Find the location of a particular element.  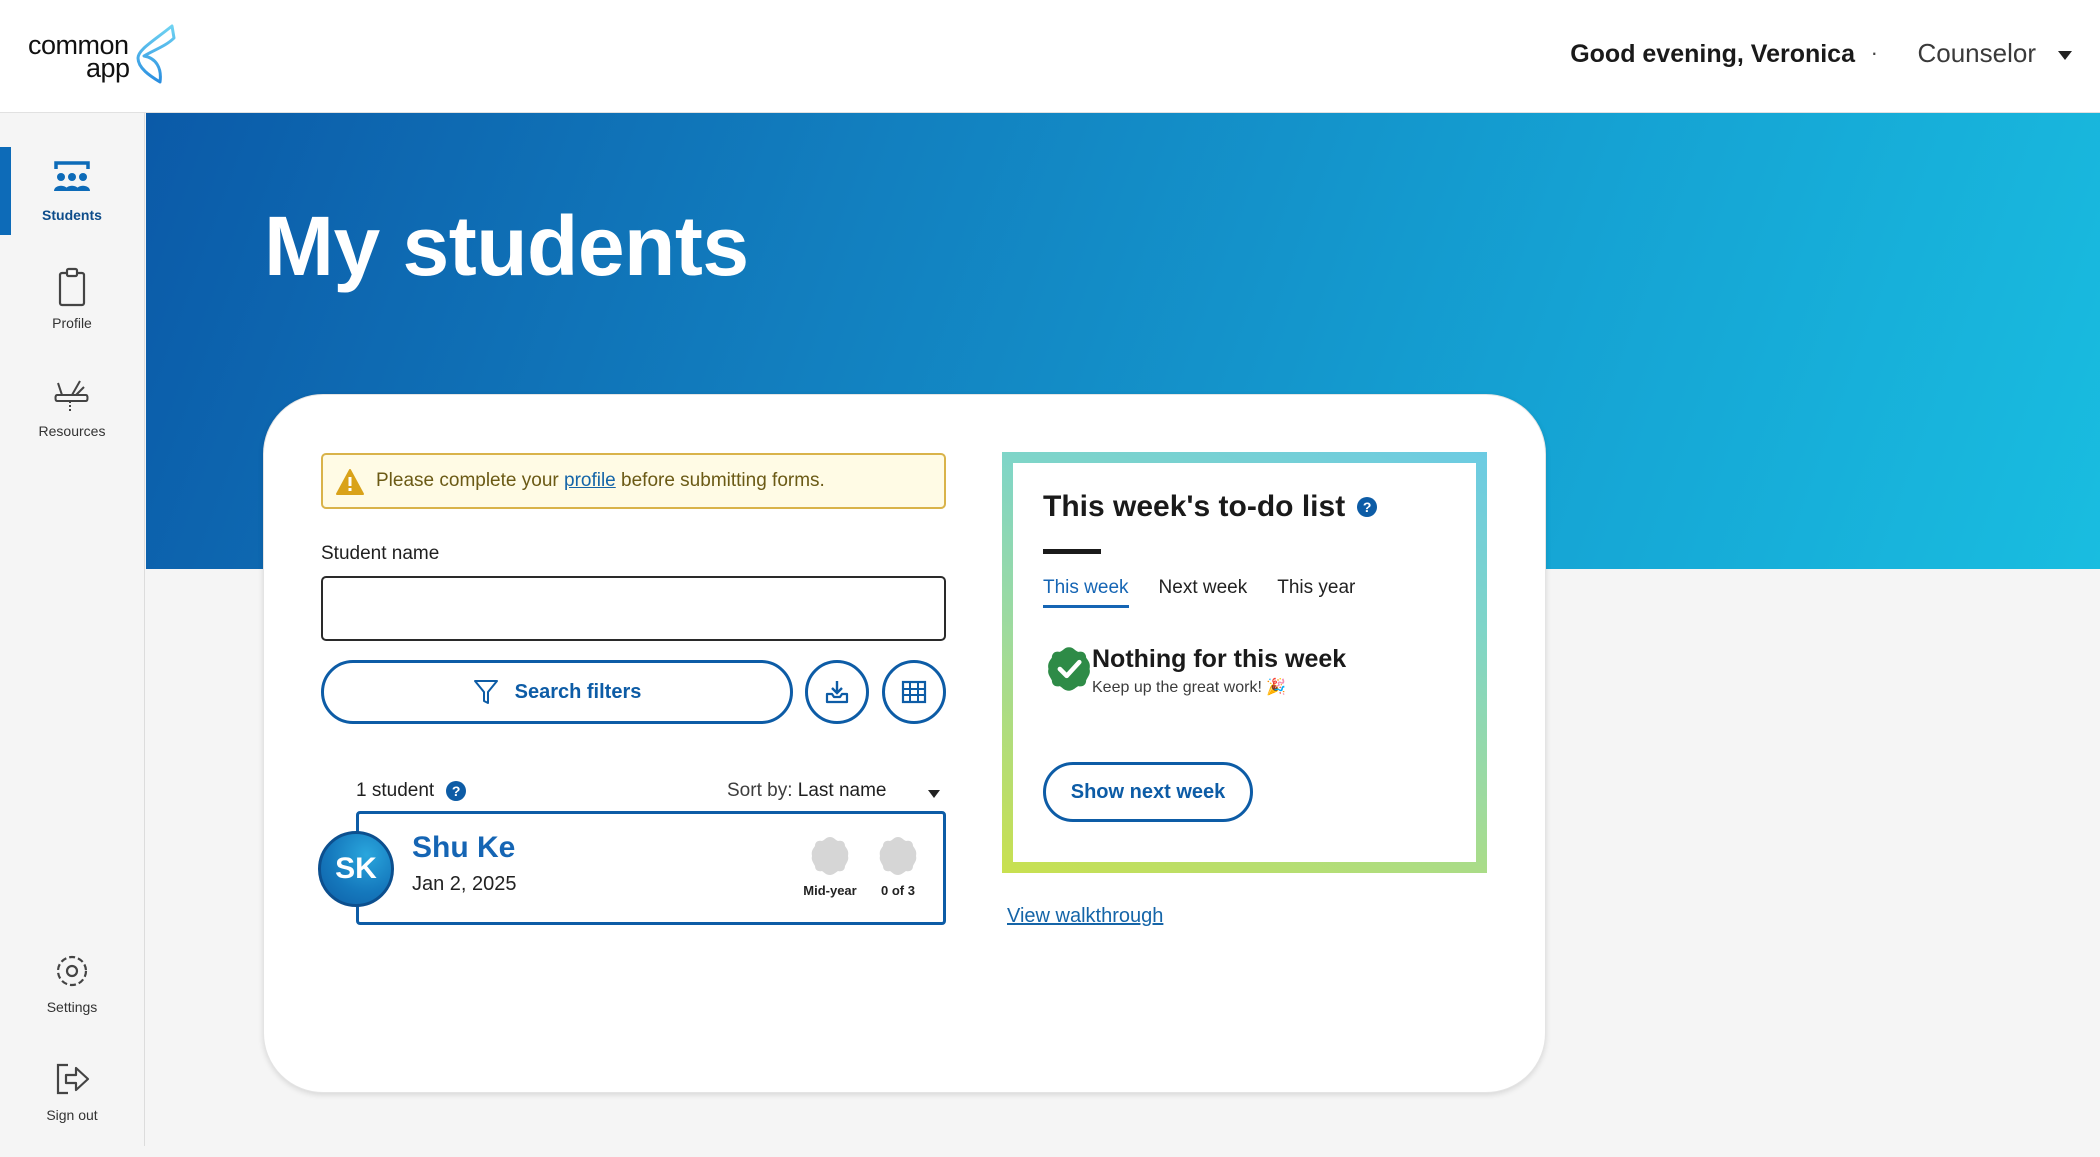

todo-tabs: This week Next week This year is located at coordinates (1199, 592).